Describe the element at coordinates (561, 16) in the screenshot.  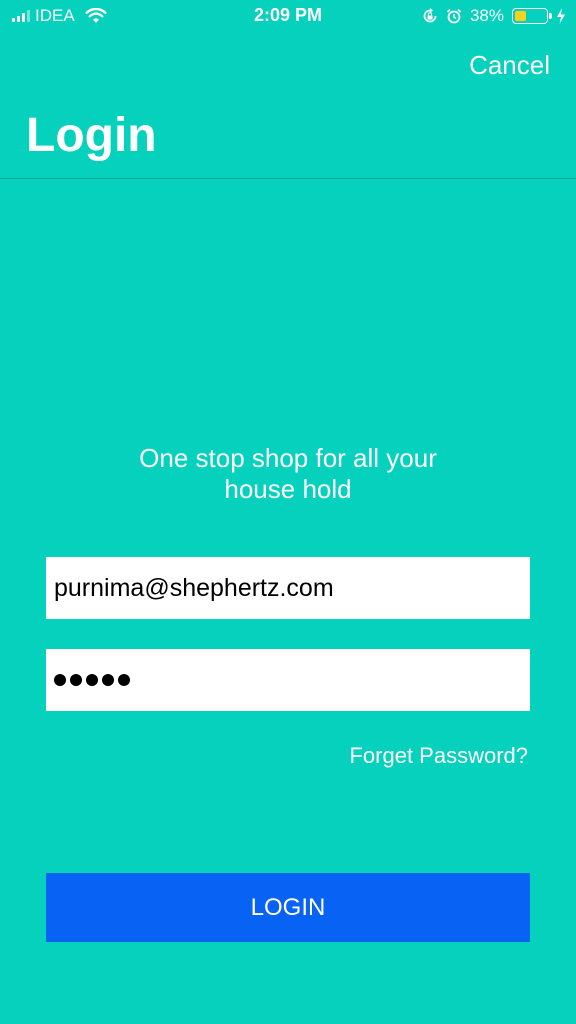
I see `charging-icon` at that location.